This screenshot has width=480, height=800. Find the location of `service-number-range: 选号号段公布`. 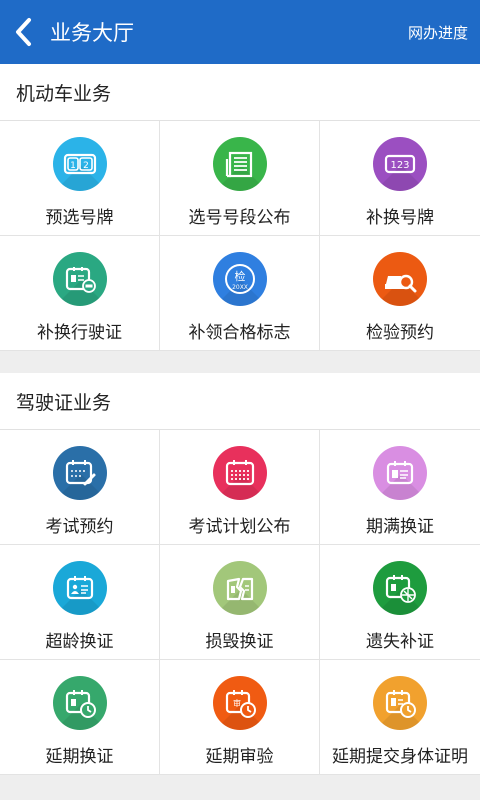

service-number-range: 选号号段公布 is located at coordinates (240, 178).